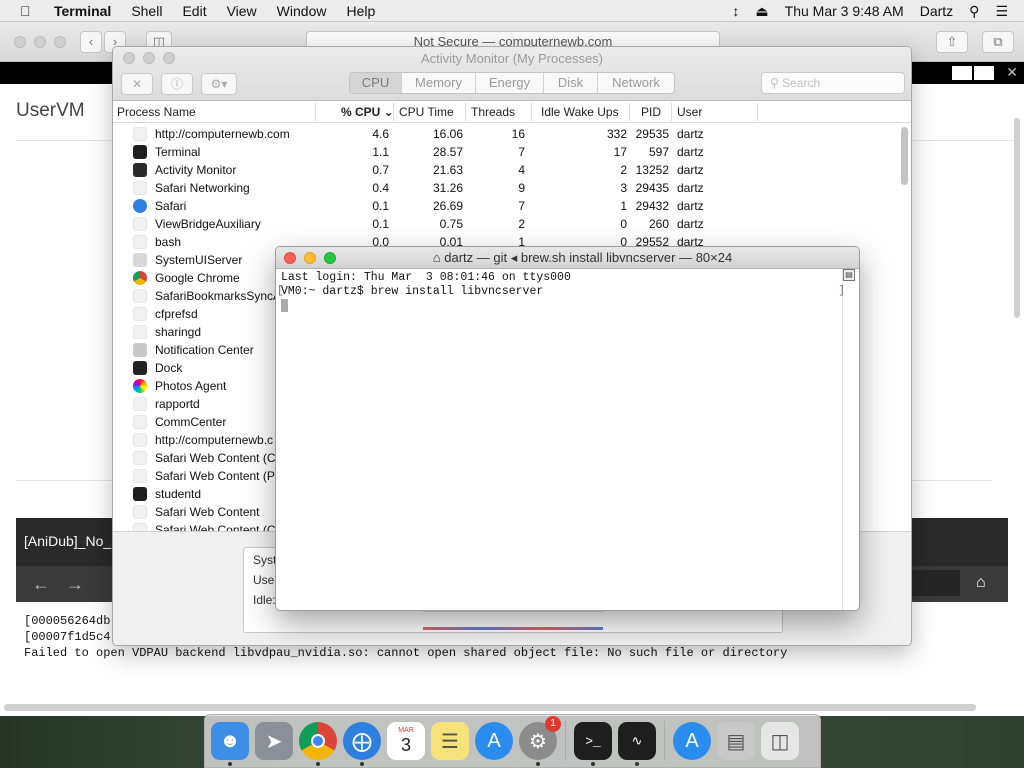 The image size is (1024, 768). Describe the element at coordinates (302, 11) in the screenshot. I see `menu-window: Window` at that location.